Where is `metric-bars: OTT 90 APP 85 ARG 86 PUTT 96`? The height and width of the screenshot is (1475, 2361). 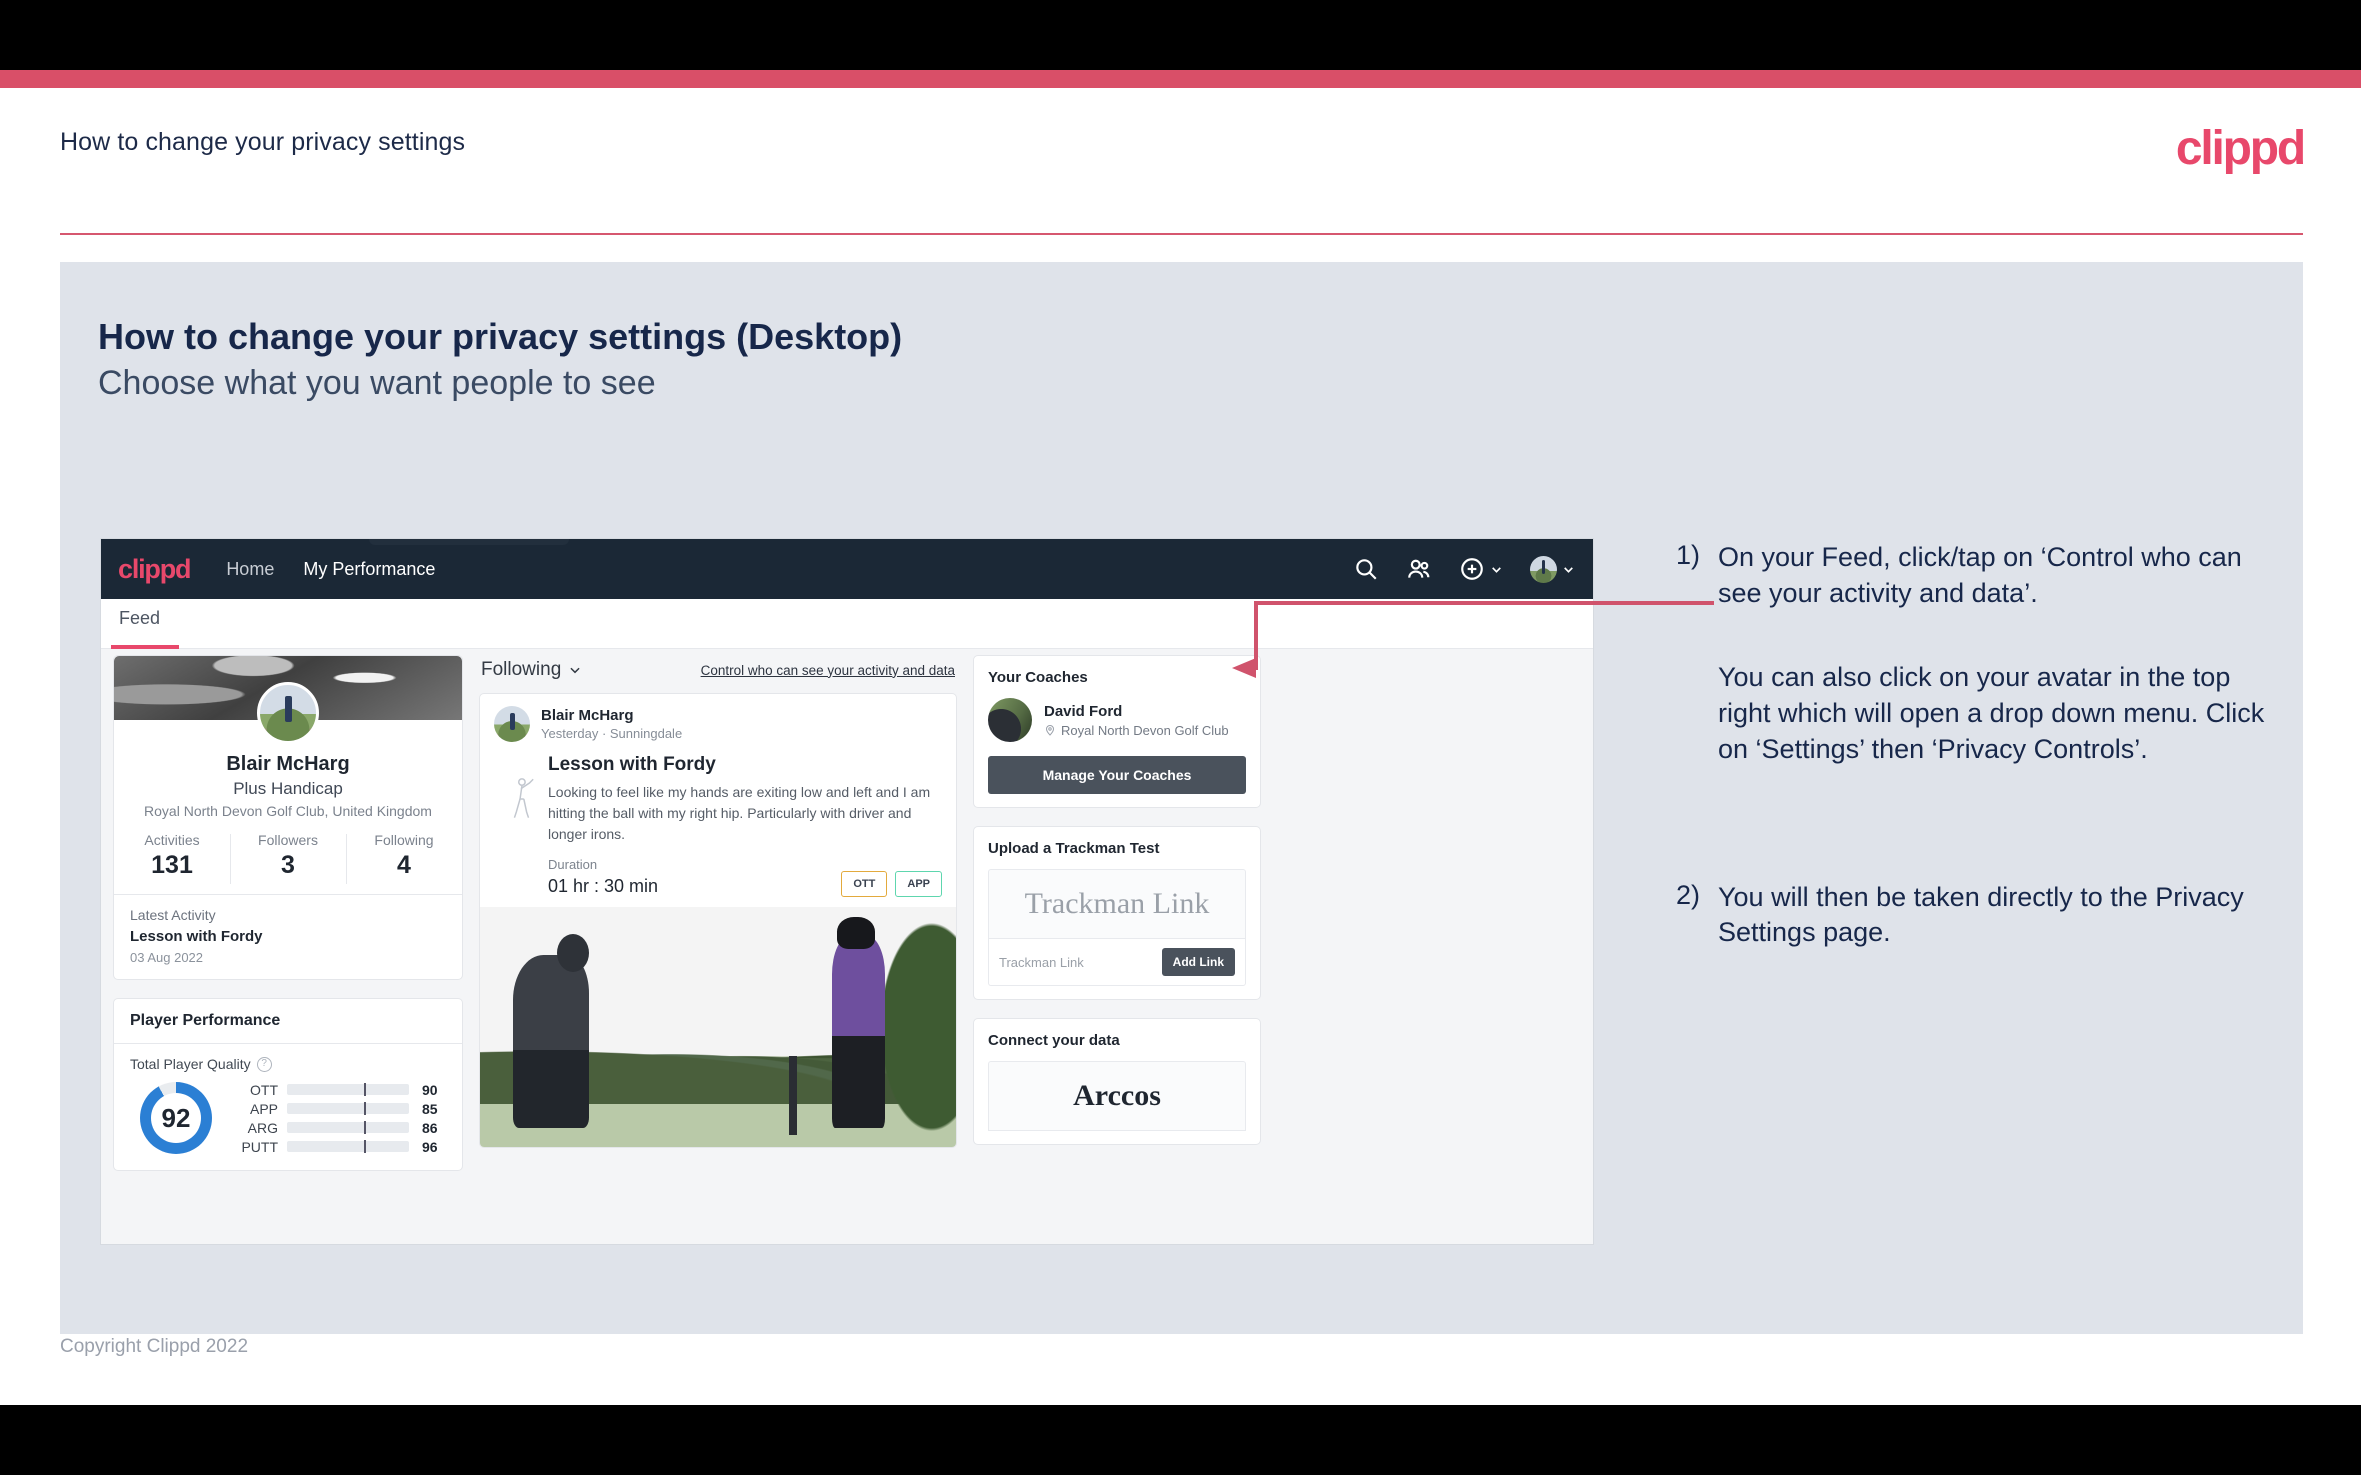 metric-bars: OTT 90 APP 85 ARG 86 PUTT 96 is located at coordinates (340, 1118).